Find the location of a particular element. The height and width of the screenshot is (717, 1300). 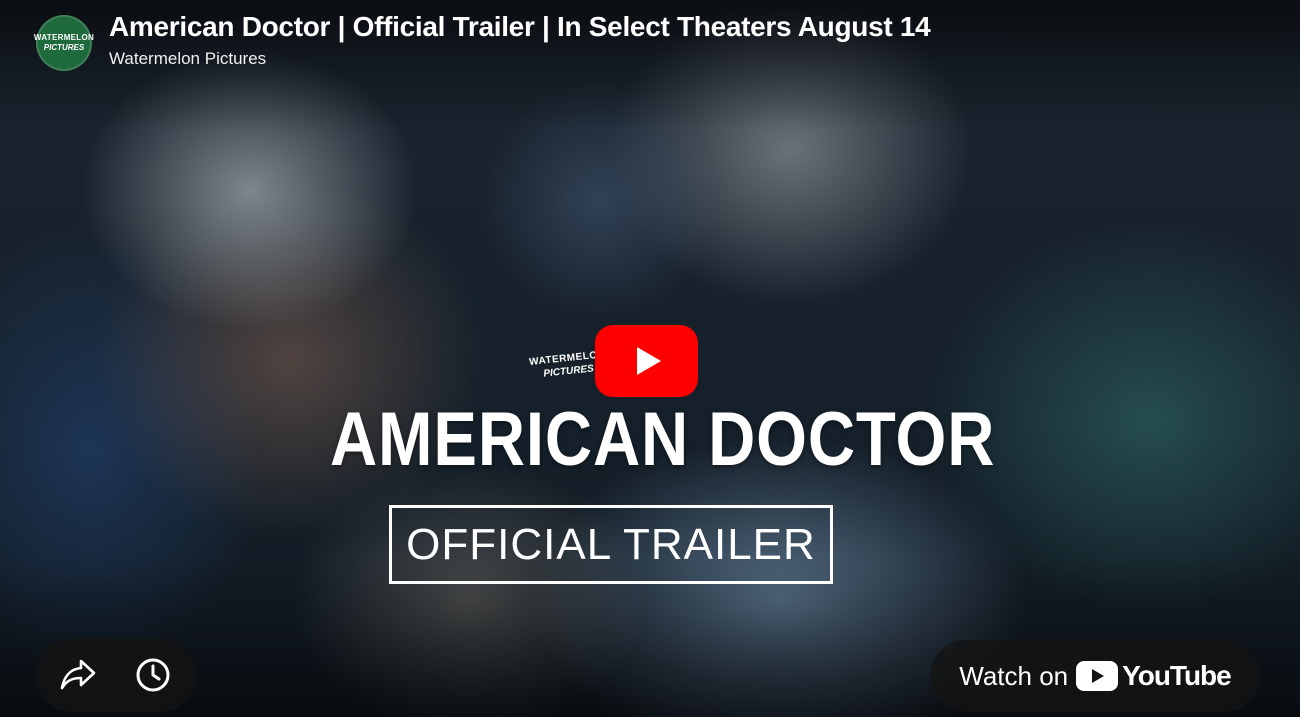

official-trailer-frame: OFFICIAL TRAILER is located at coordinates (611, 544).